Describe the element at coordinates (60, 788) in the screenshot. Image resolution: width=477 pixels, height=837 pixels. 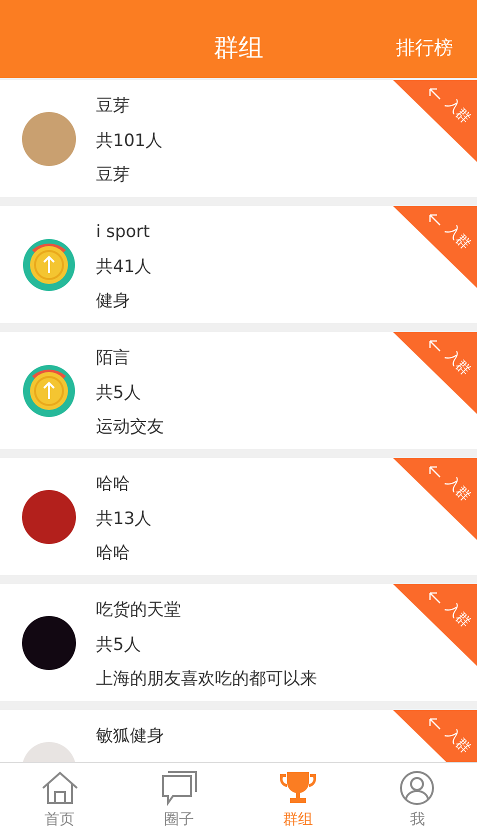
I see `home-icon` at that location.